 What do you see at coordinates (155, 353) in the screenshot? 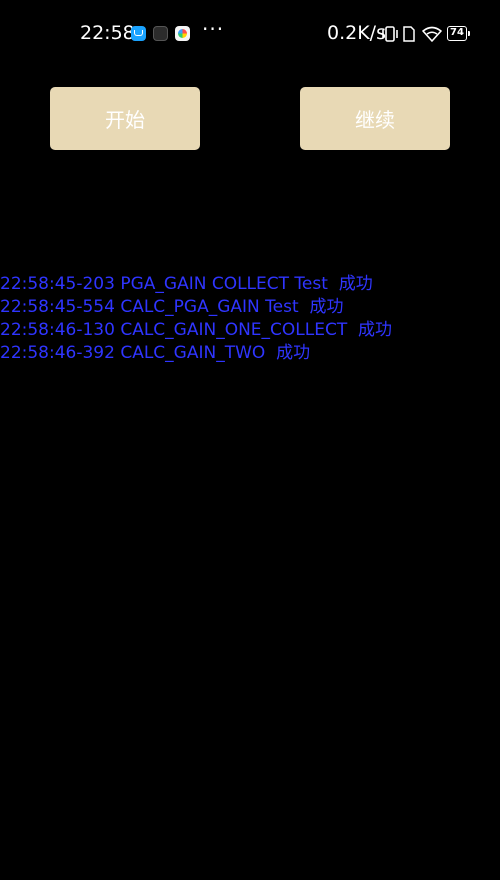
I see `log-line: 22:58:46-392 CALC_GAIN_TWO 成功` at bounding box center [155, 353].